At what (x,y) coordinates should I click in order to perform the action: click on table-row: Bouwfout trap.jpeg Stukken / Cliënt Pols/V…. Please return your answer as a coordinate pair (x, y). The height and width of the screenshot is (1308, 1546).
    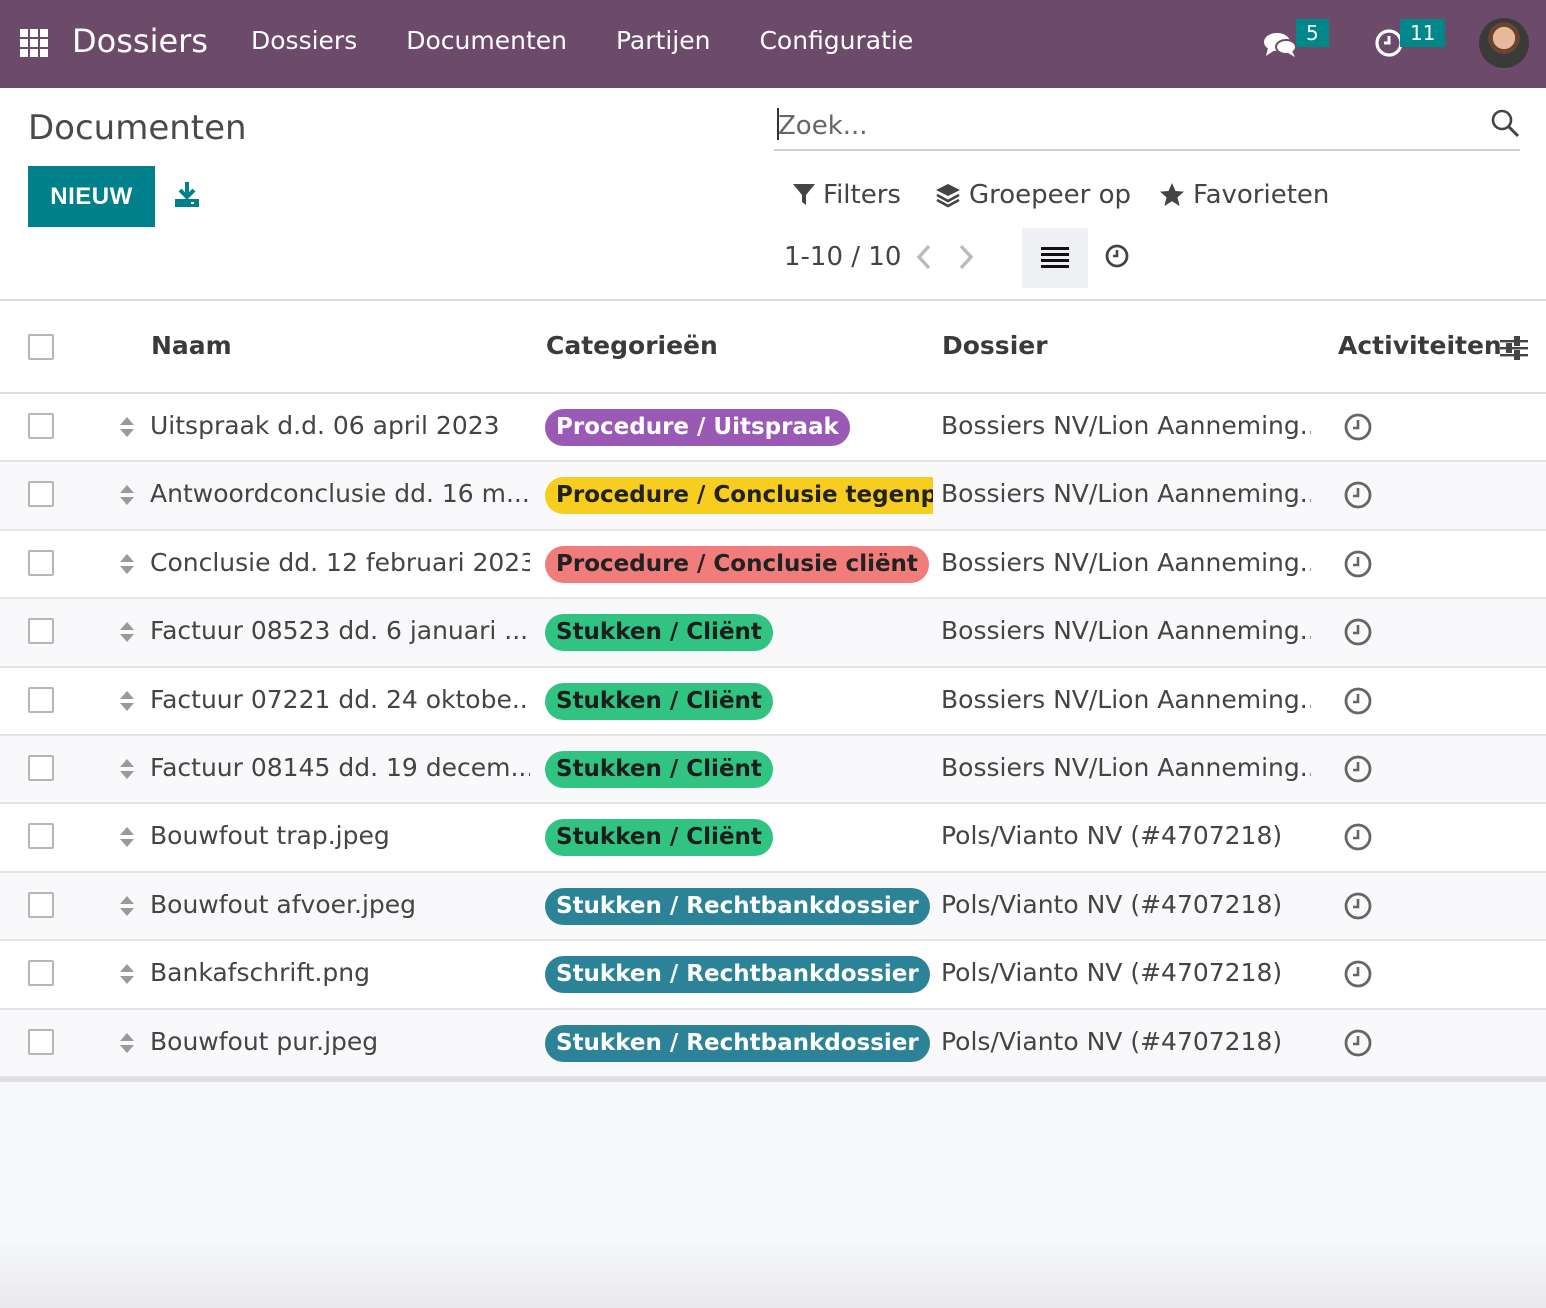
    Looking at the image, I should click on (773, 838).